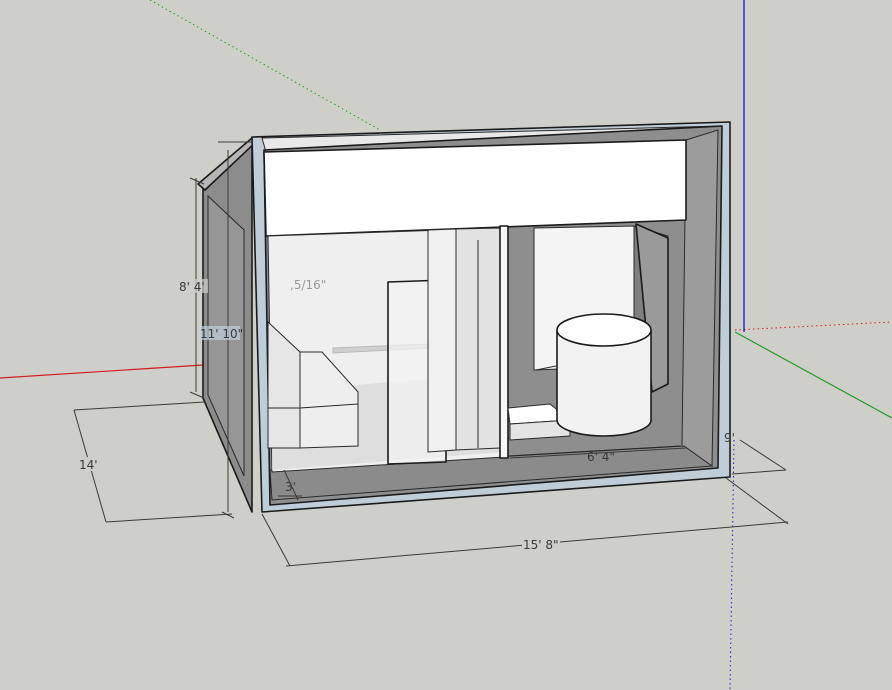  I want to click on inner-width-label: 6' 4", so click(601, 457).